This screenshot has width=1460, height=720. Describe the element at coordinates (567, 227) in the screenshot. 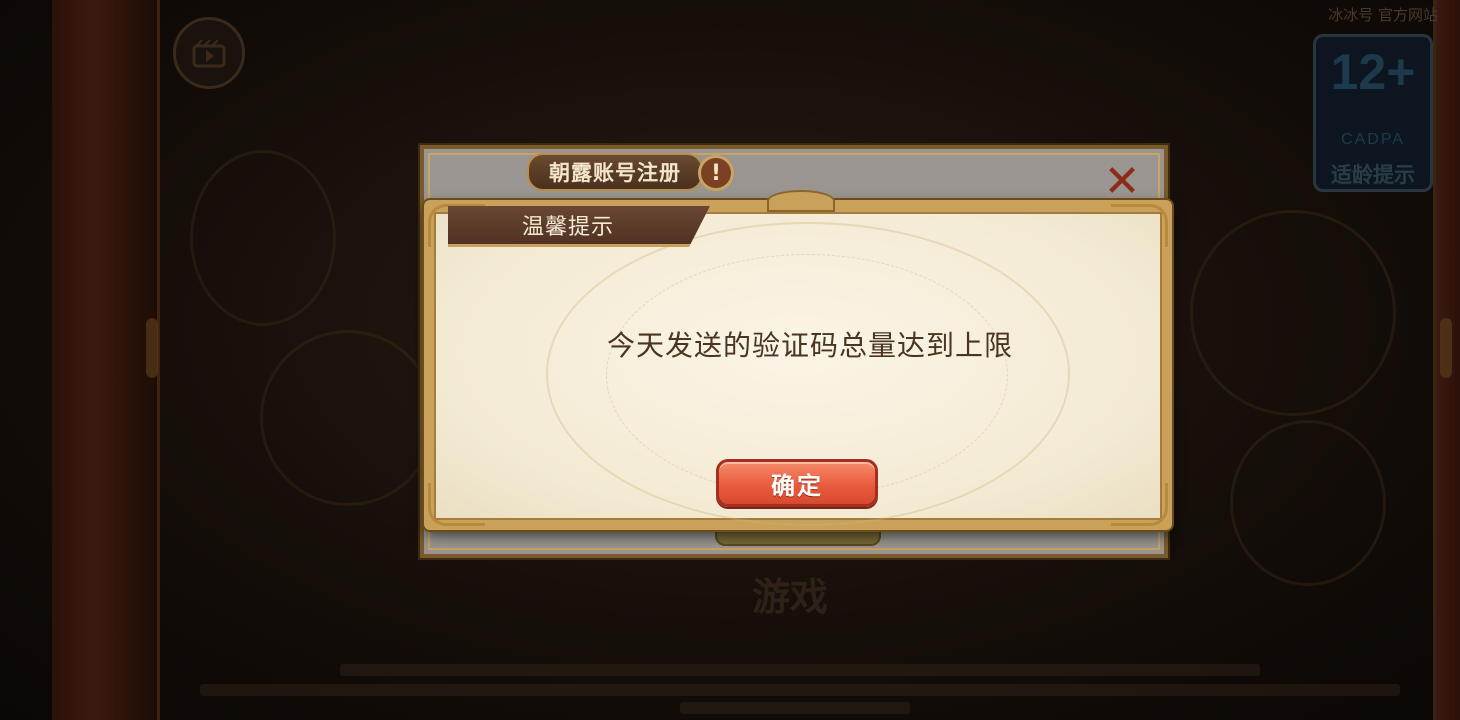

I see `dialog-title: 温馨提示` at that location.